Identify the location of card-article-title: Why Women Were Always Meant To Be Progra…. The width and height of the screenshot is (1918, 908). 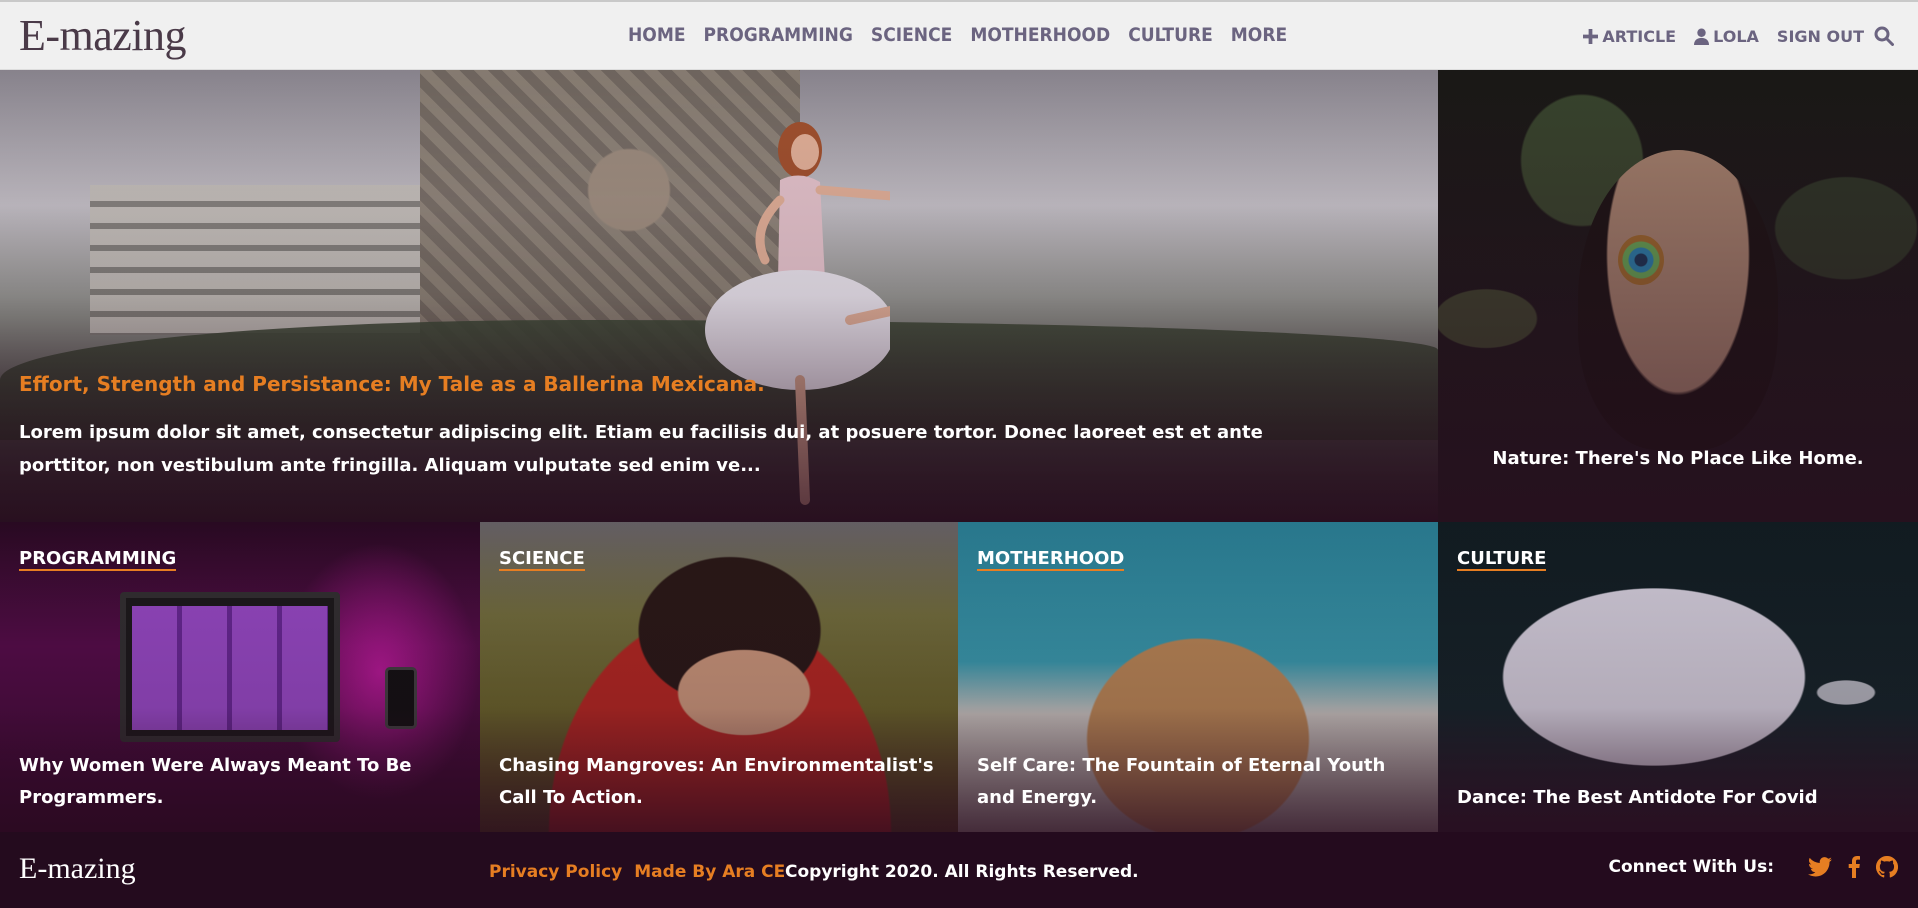
(239, 782).